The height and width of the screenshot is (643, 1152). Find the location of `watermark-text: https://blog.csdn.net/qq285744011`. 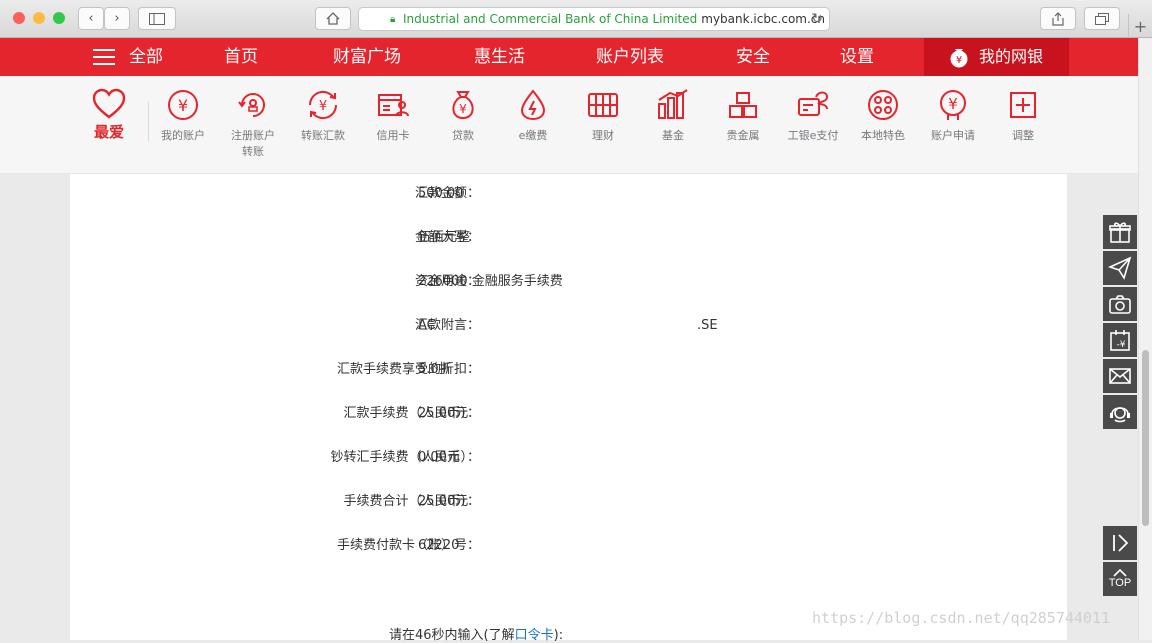

watermark-text: https://blog.csdn.net/qq285744011 is located at coordinates (961, 618).